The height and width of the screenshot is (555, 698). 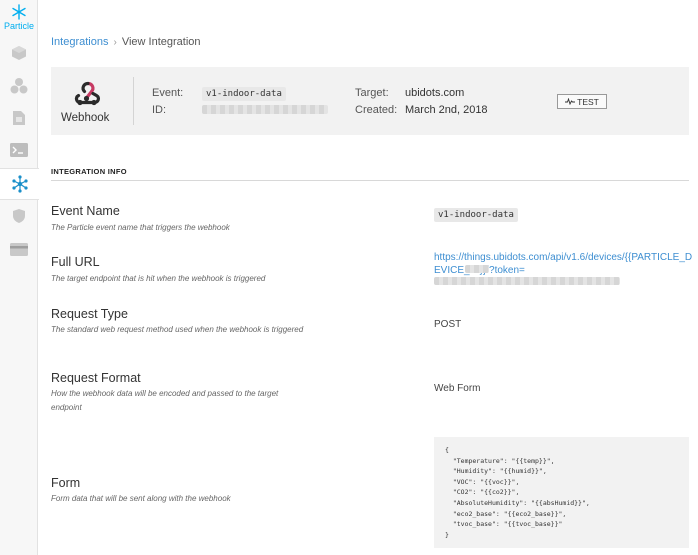 What do you see at coordinates (19, 12) in the screenshot?
I see `particle-star-icon` at bounding box center [19, 12].